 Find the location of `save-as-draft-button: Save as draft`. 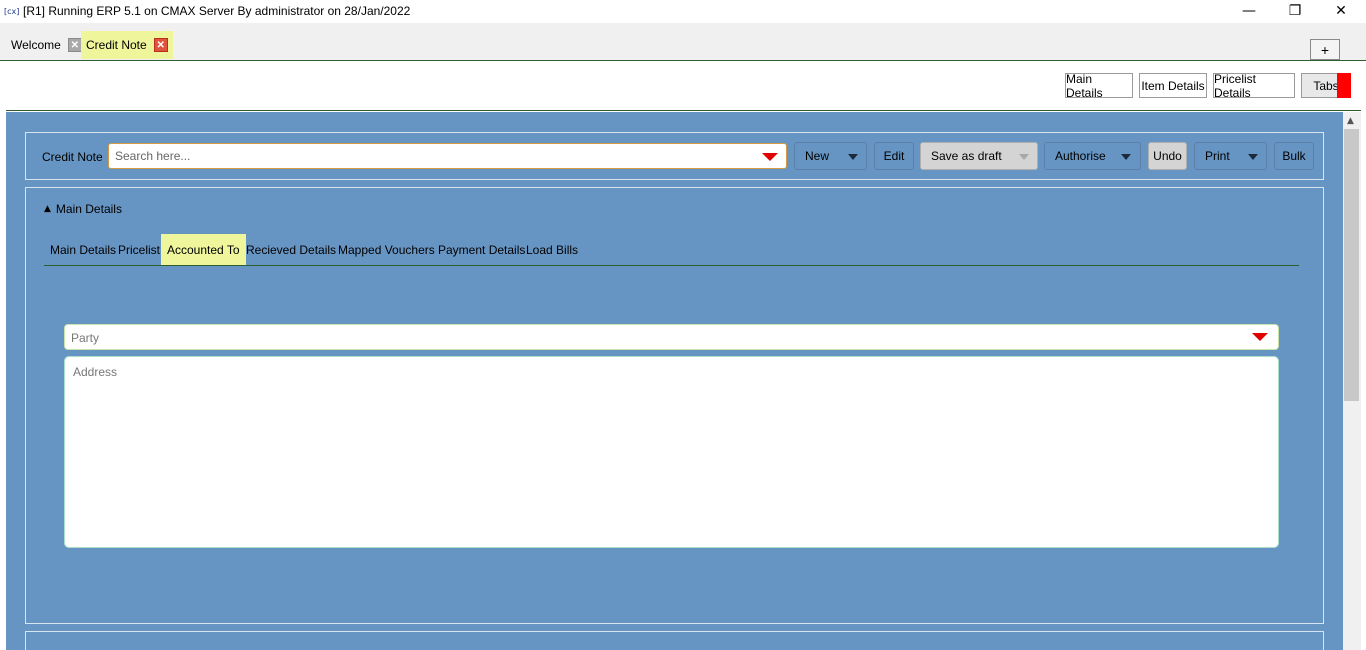

save-as-draft-button: Save as draft is located at coordinates (979, 156).